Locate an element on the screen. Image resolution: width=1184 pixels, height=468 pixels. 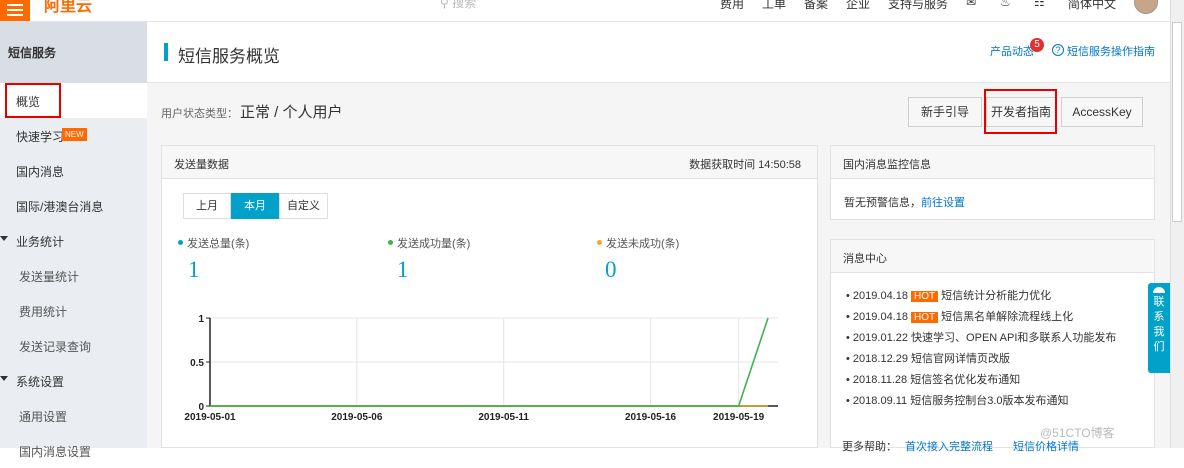
x-tick-label: 2019-05-16 is located at coordinates (651, 417).